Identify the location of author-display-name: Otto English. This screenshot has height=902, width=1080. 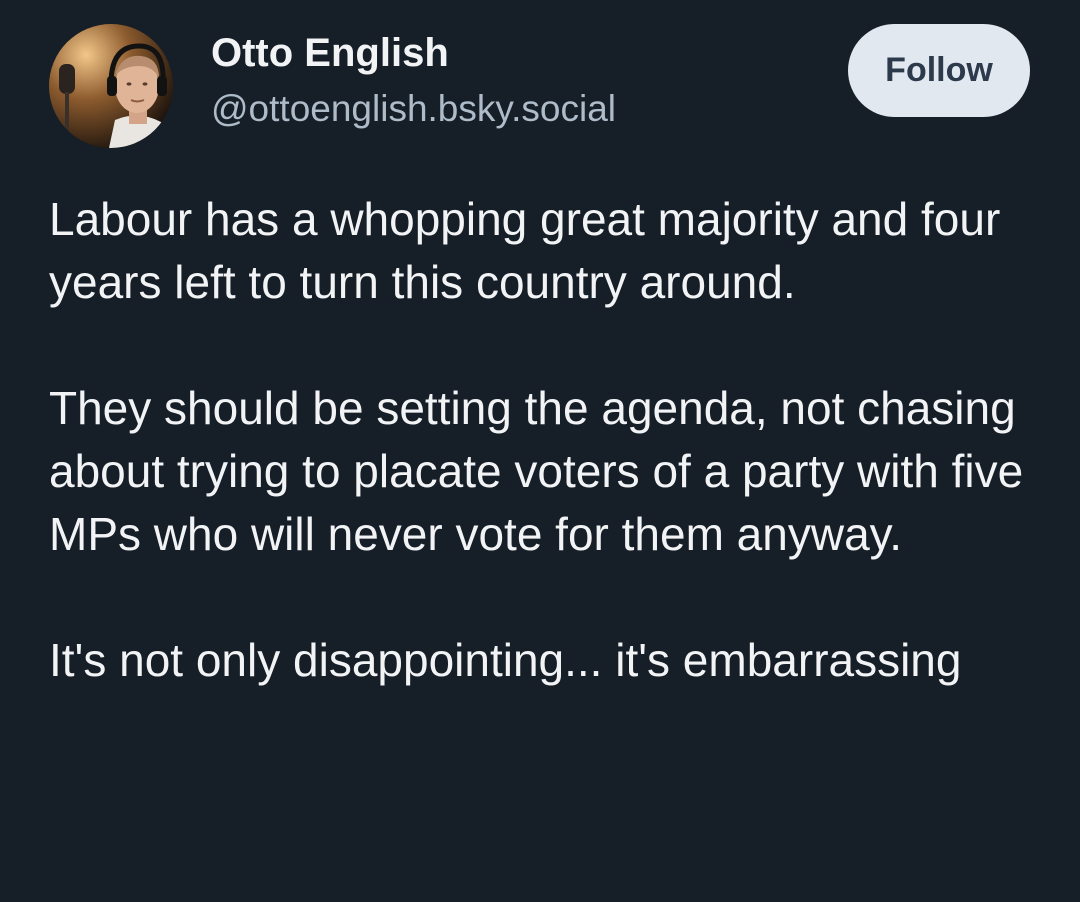
(330, 53).